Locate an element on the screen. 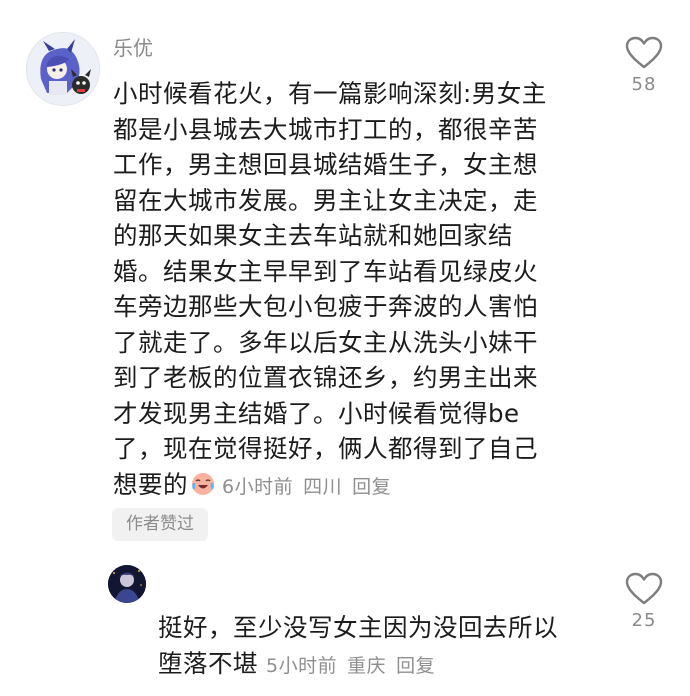 This screenshot has height=696, width=690. comment-line: 小时候看花火，有一篇影响深刻:男女主 is located at coordinates (330, 93).